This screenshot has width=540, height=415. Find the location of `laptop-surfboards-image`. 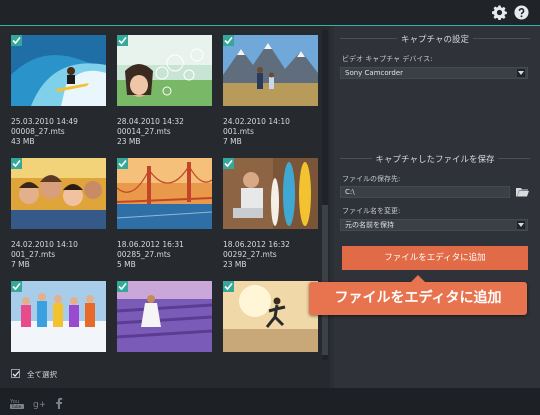

laptop-surfboards-image is located at coordinates (270, 193).